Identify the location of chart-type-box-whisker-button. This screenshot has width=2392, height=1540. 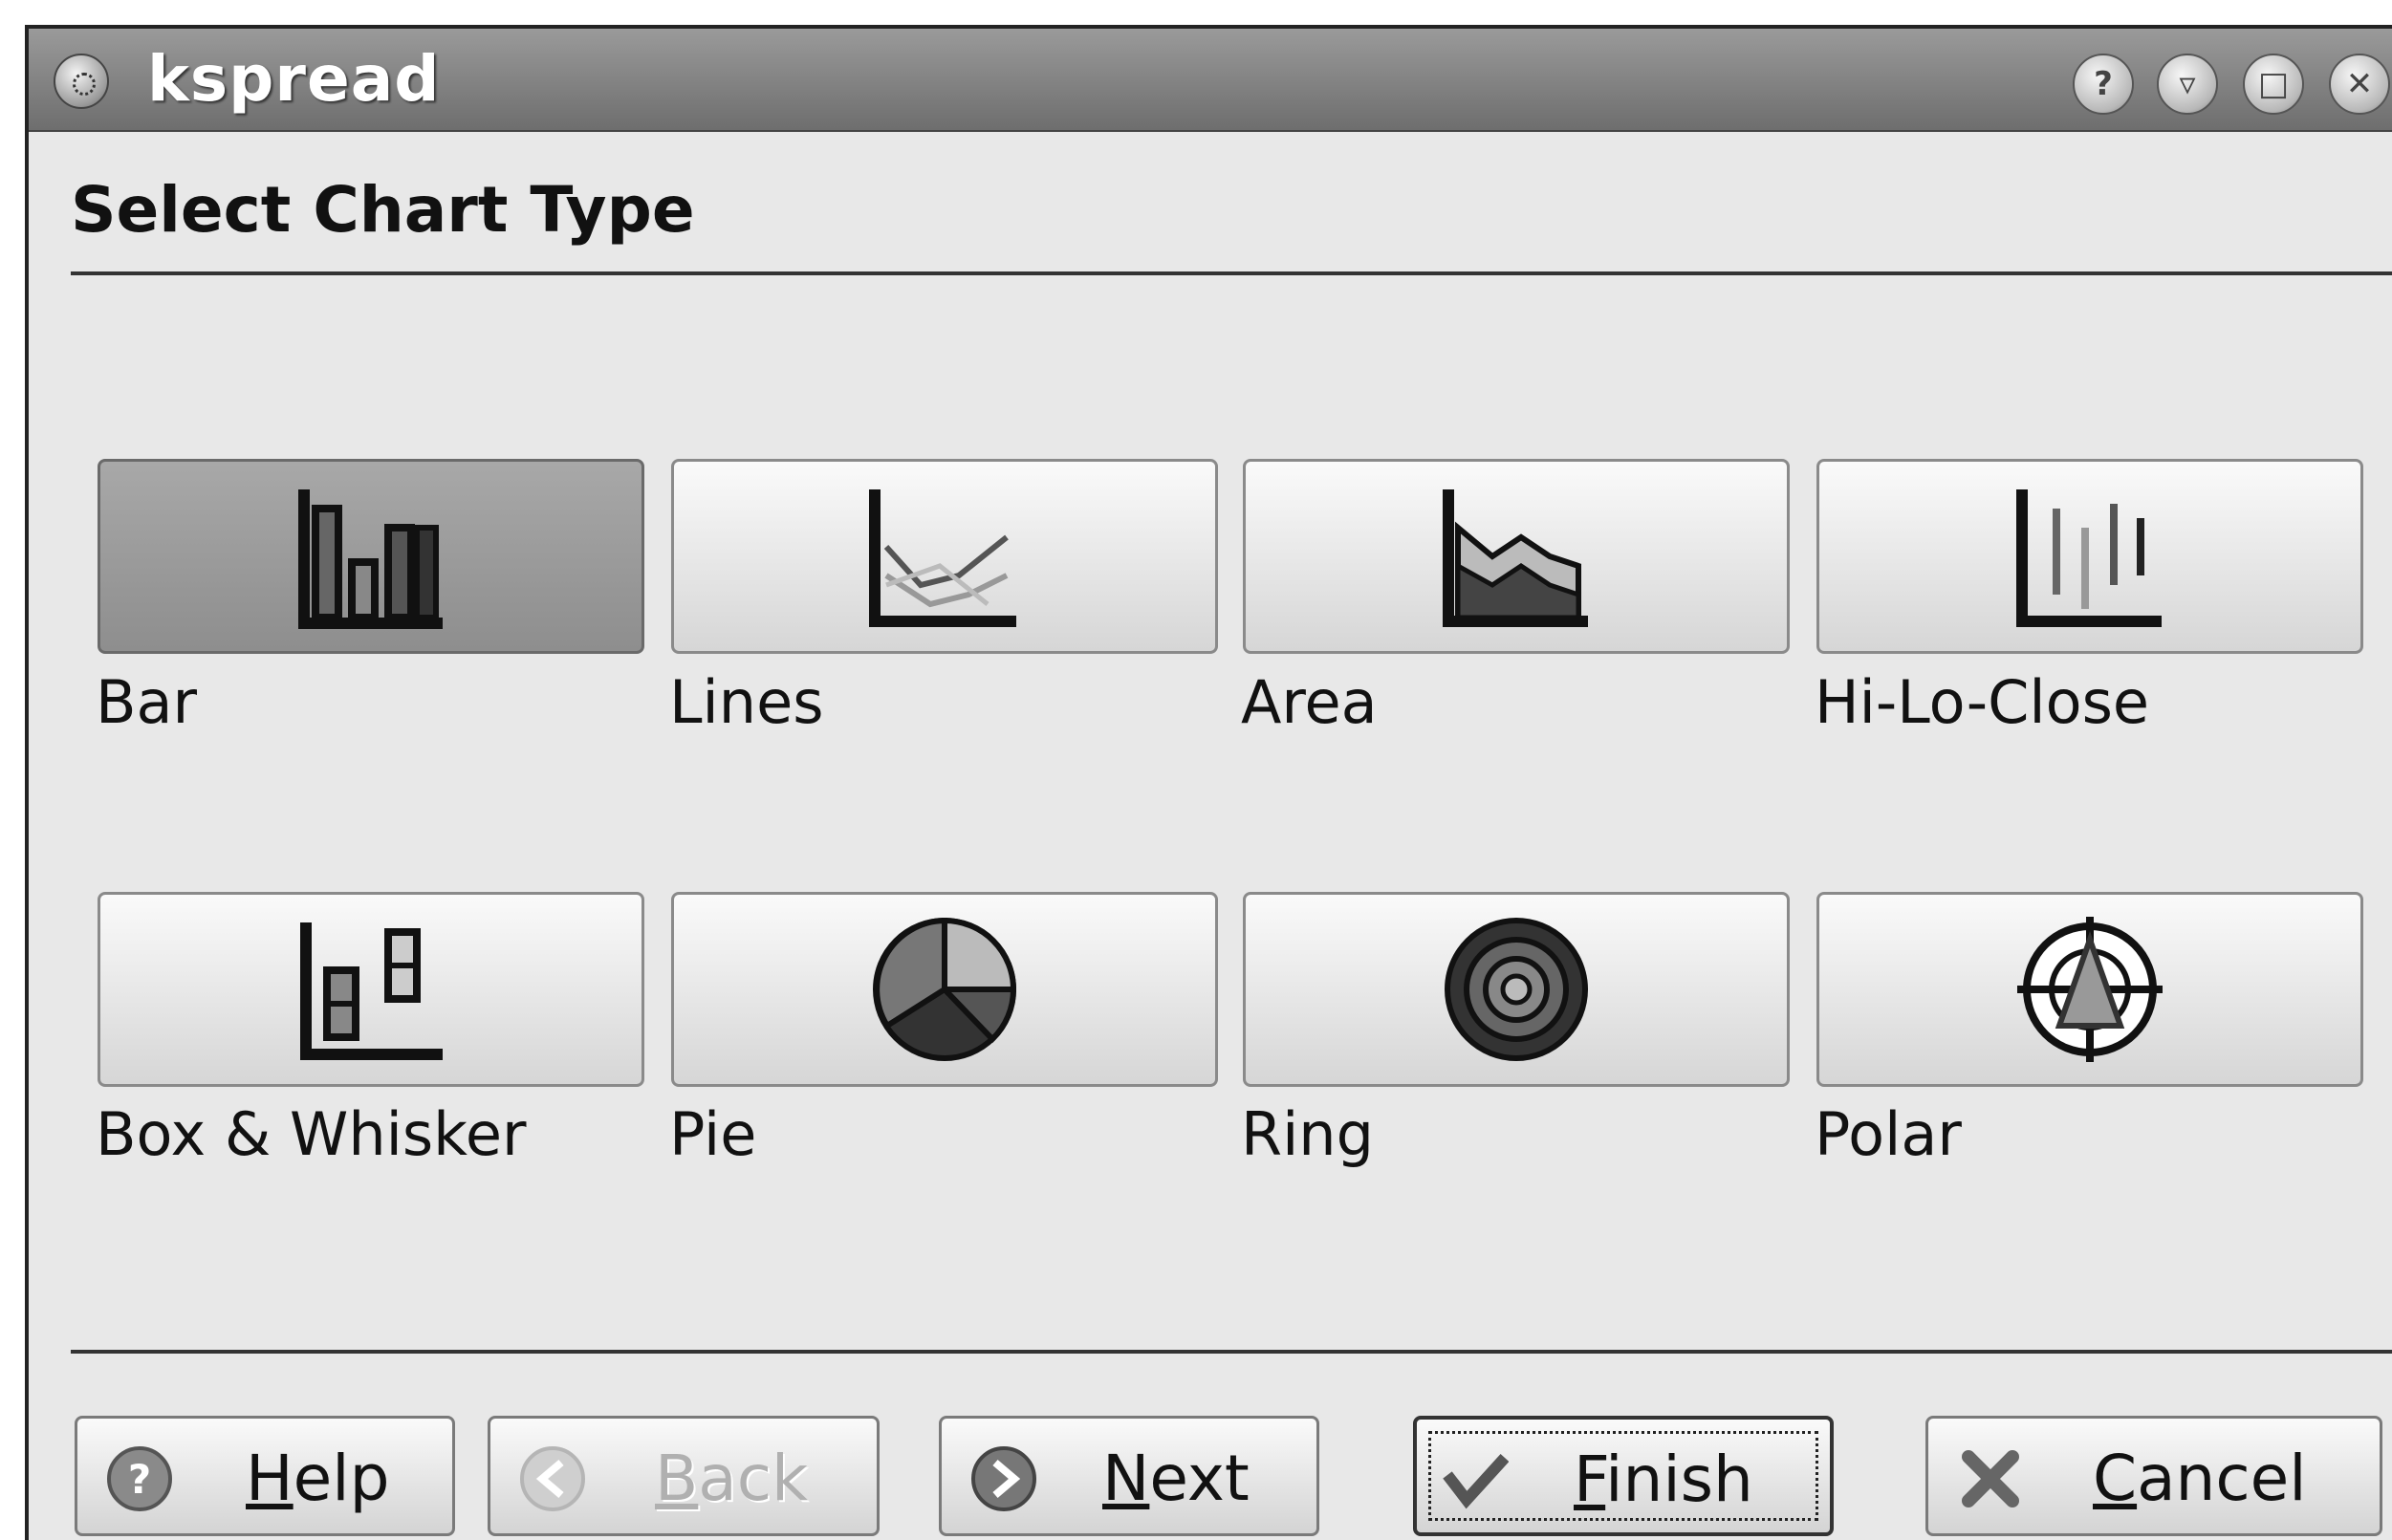
(371, 990).